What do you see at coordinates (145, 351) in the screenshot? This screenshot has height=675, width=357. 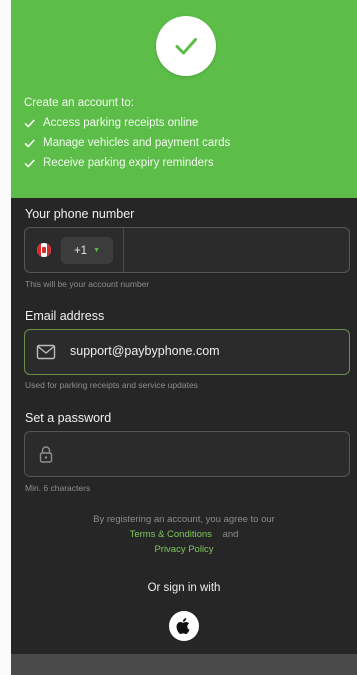 I see `email-input: support@paybyphone.com` at bounding box center [145, 351].